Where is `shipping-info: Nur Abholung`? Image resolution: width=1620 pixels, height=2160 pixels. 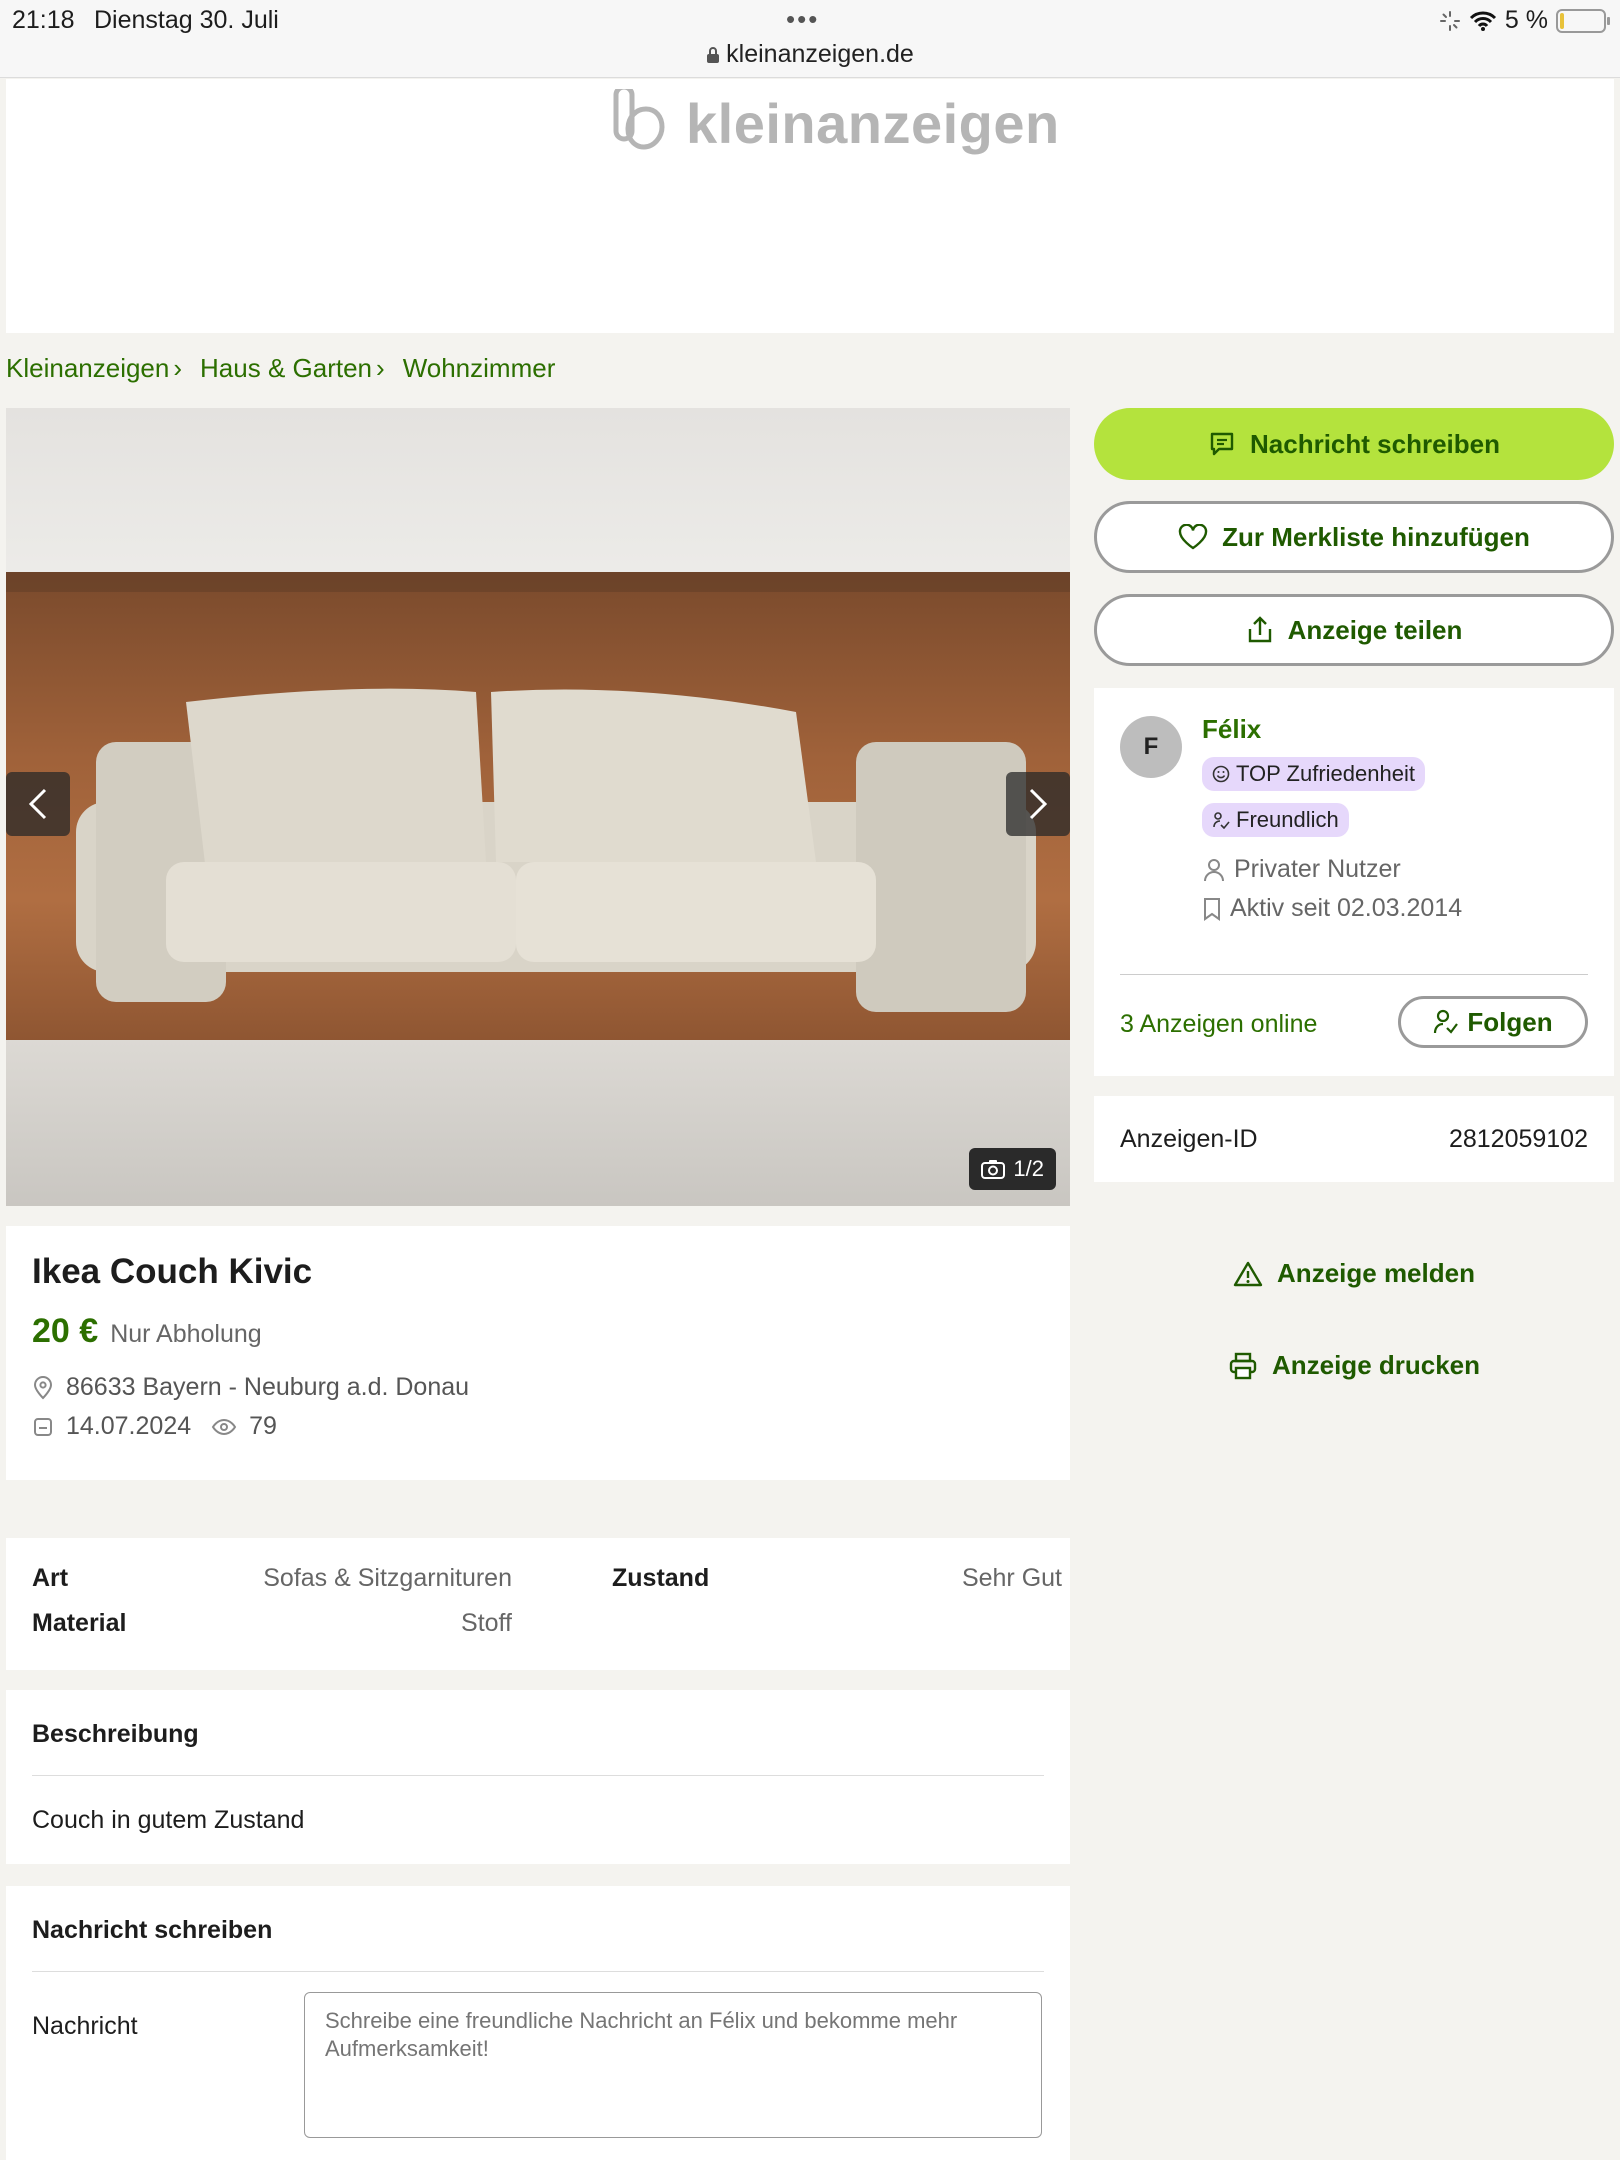 shipping-info: Nur Abholung is located at coordinates (186, 1334).